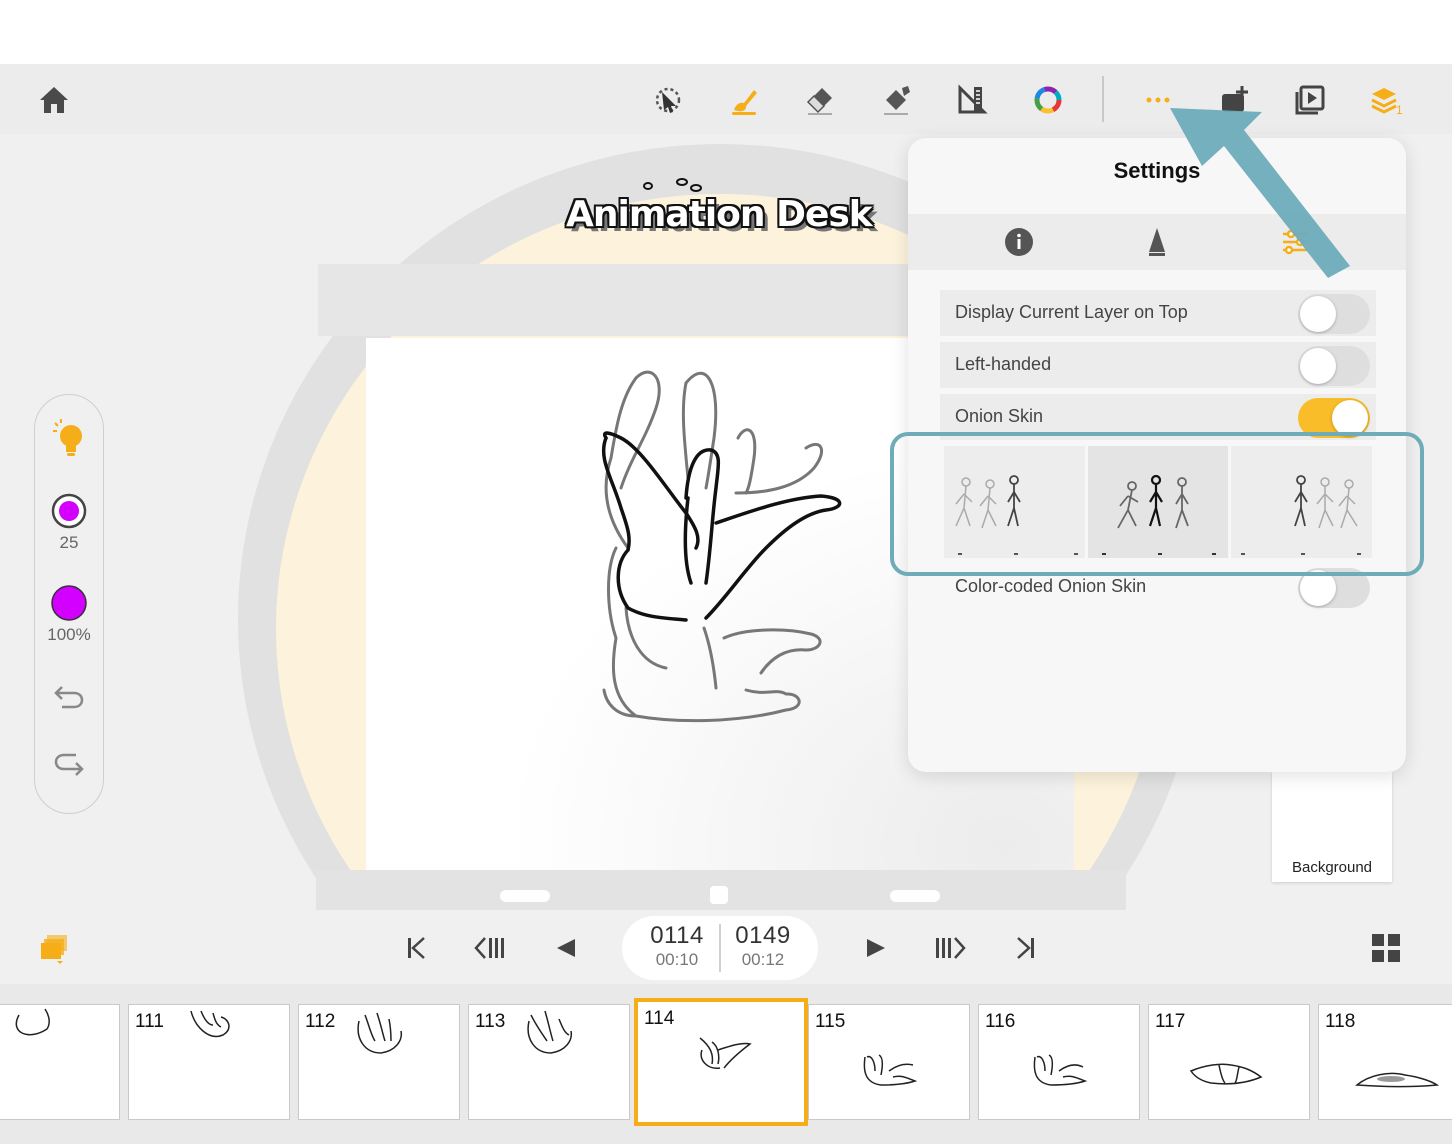  I want to click on settings-tab-bar, so click(1157, 242).